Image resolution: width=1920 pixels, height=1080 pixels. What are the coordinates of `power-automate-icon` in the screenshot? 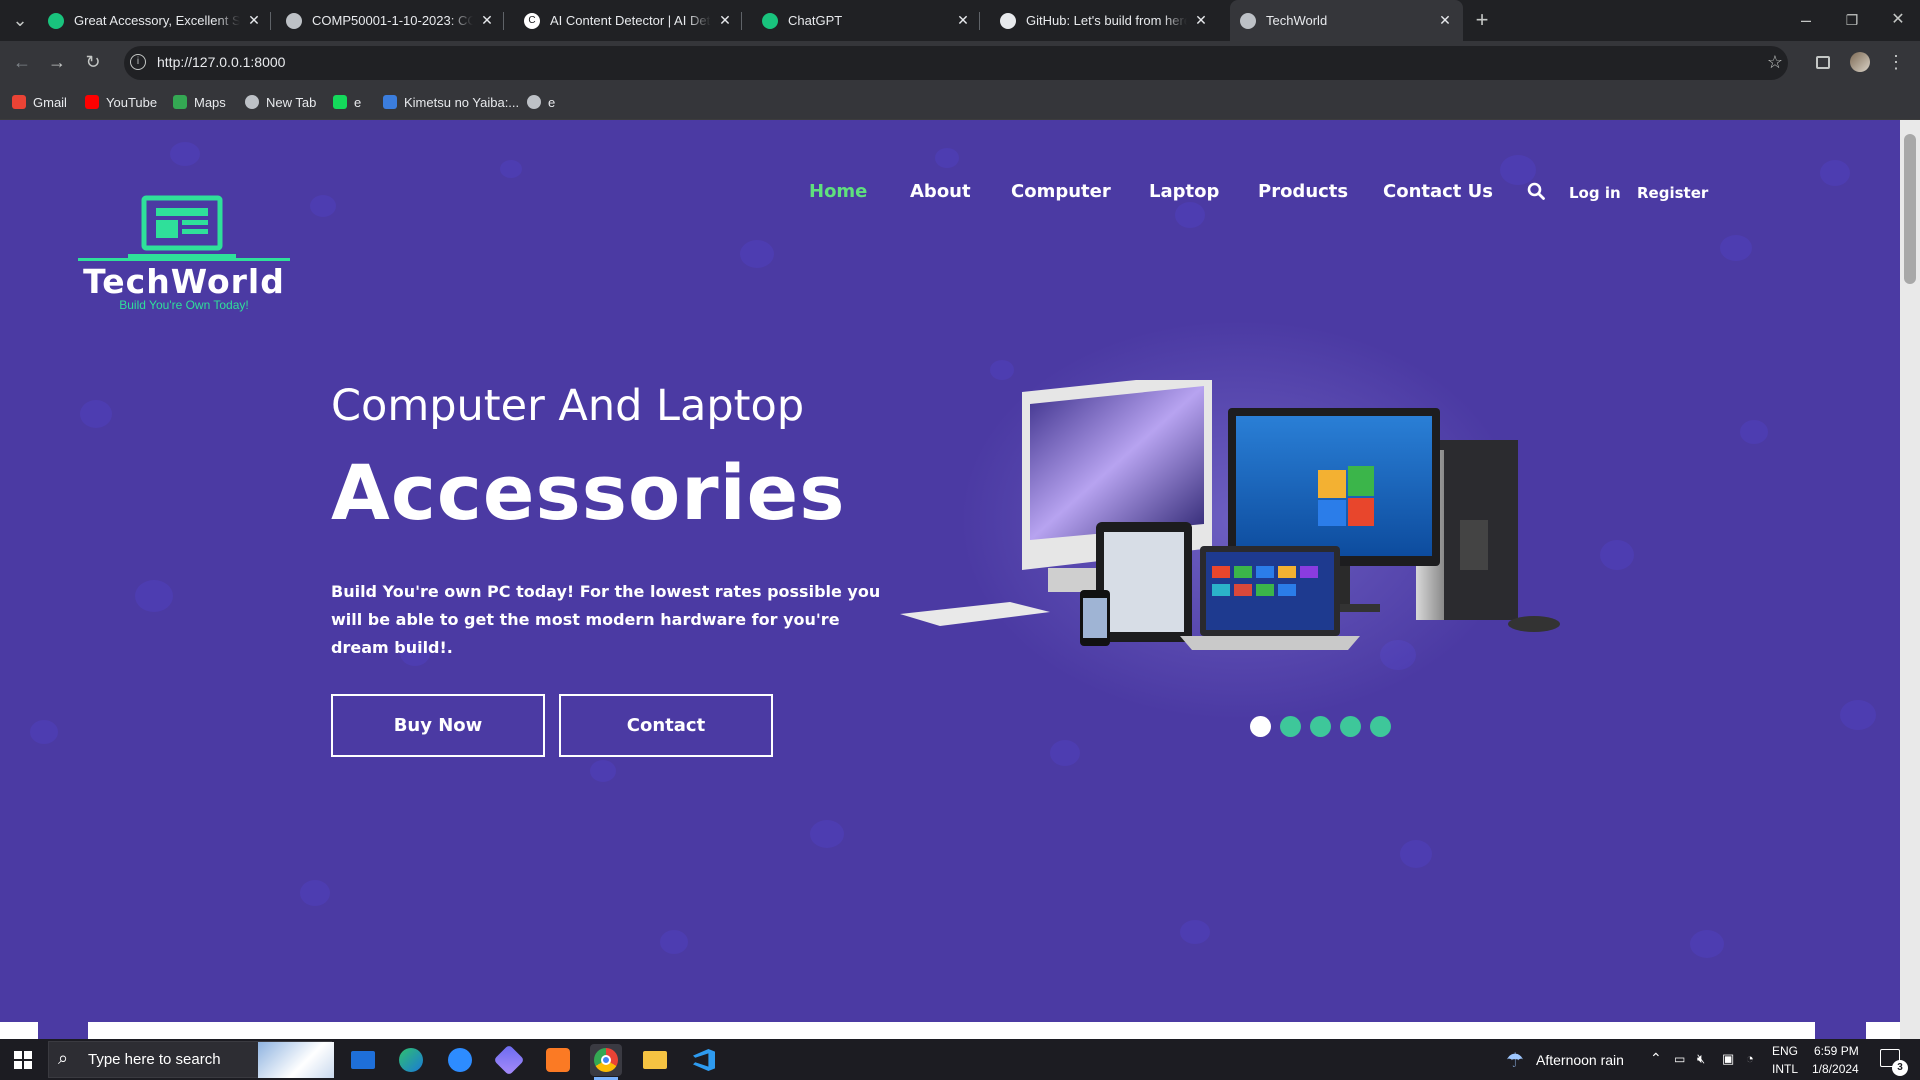 It's located at (509, 1060).